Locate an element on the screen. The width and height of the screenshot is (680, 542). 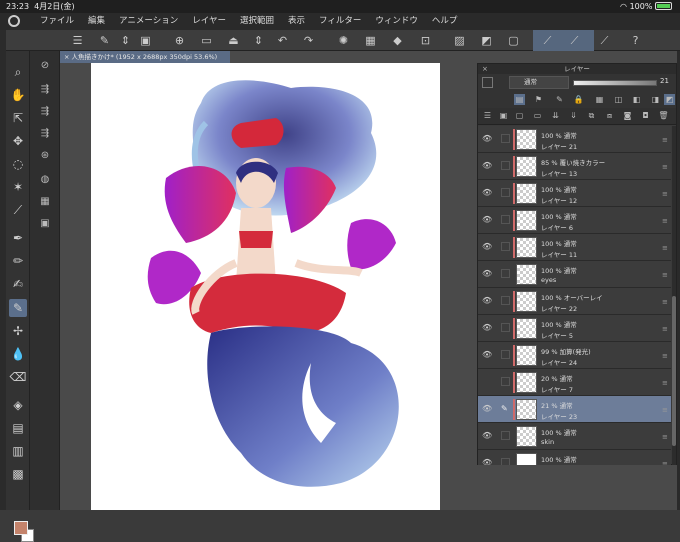
menu-item-7: ウィンドウ is located at coordinates (396, 21).